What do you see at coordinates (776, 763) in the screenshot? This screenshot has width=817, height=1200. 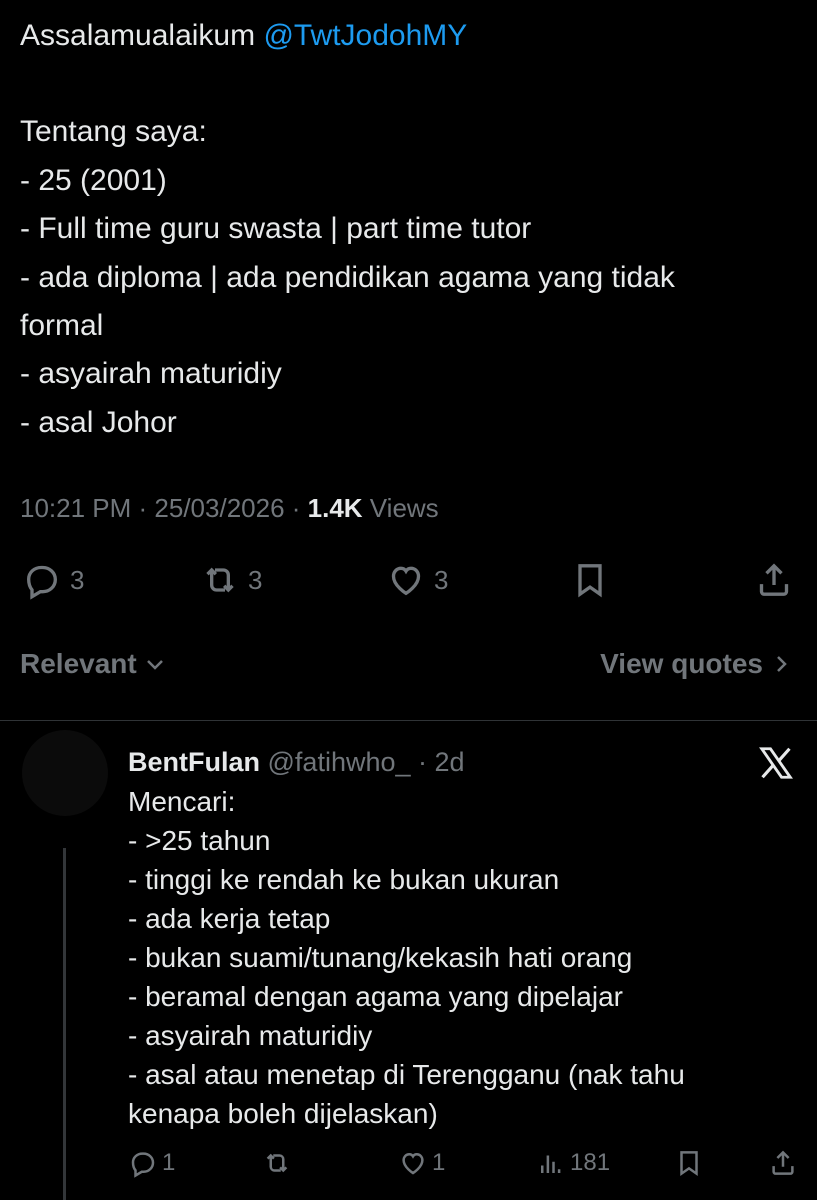 I see `x-logo-icon` at bounding box center [776, 763].